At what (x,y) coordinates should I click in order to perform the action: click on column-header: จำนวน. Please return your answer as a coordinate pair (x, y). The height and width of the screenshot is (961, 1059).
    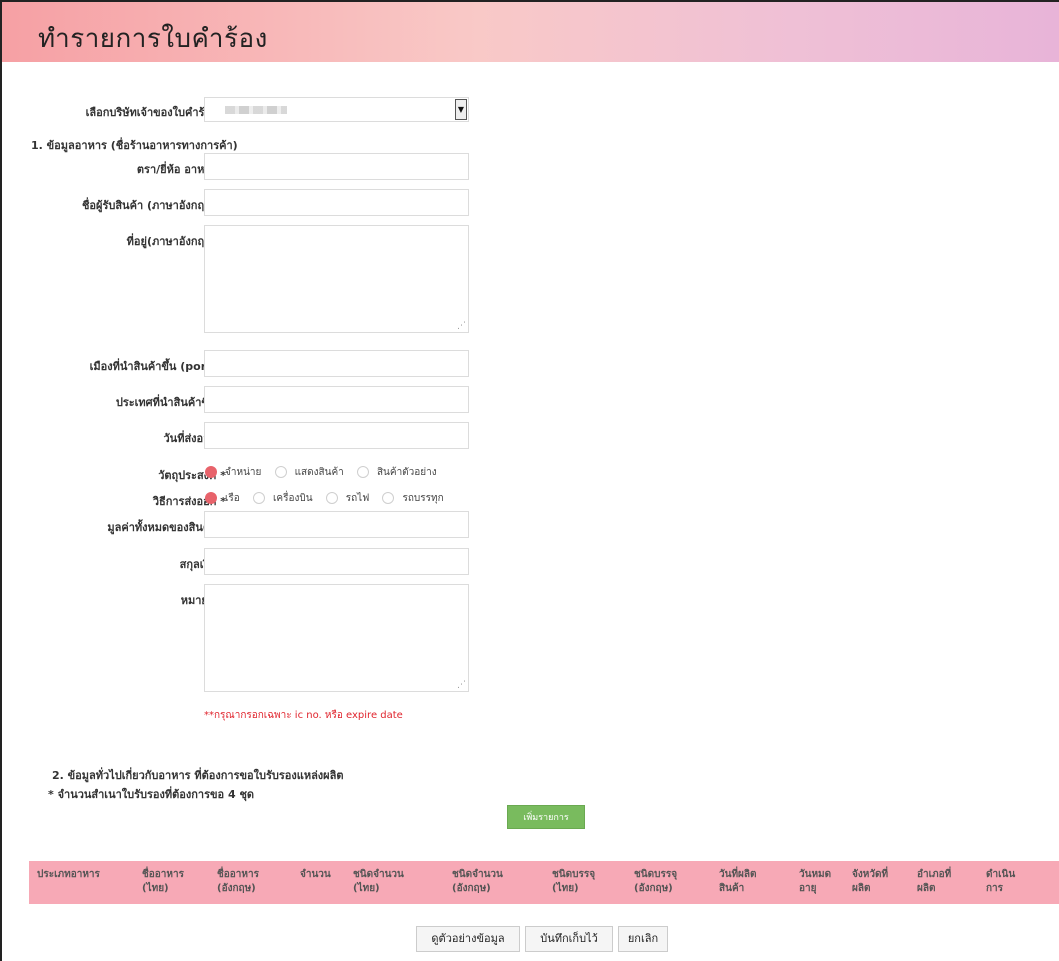
    Looking at the image, I should click on (315, 874).